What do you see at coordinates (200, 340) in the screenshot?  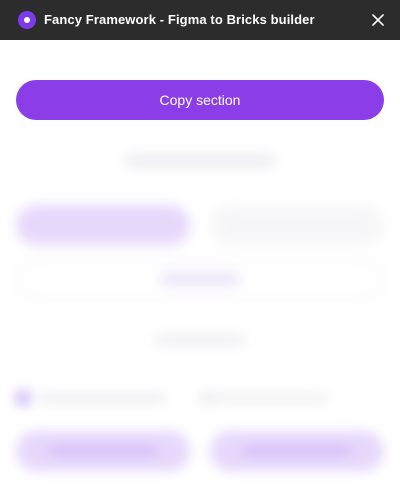 I see `blurred-subheading` at bounding box center [200, 340].